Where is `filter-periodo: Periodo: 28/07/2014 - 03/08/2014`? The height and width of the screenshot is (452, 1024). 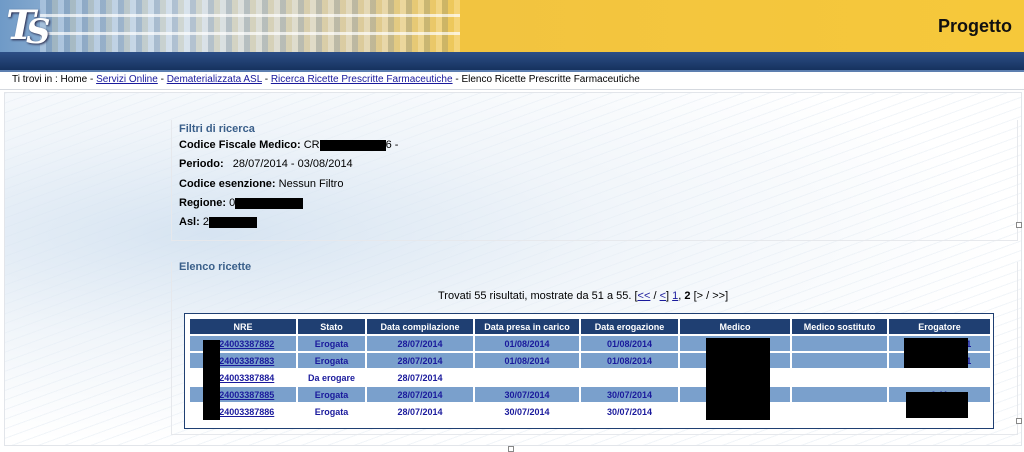
filter-periodo: Periodo: 28/07/2014 - 03/08/2014 is located at coordinates (266, 164).